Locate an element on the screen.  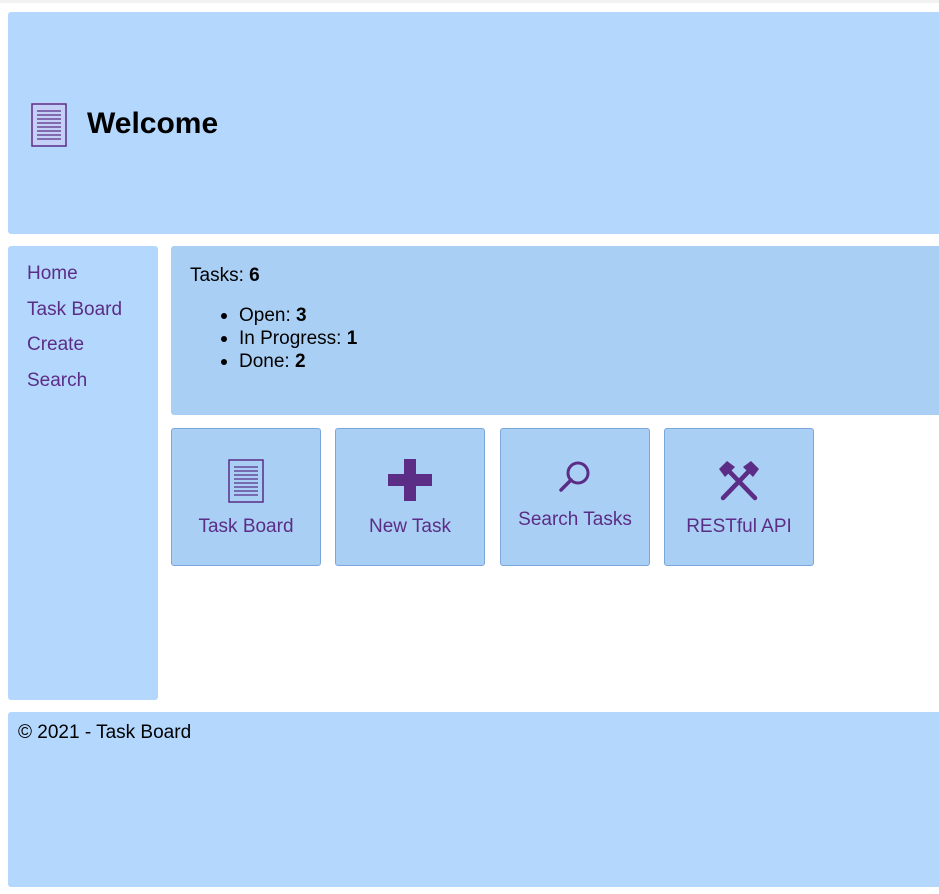
status-count: 3 is located at coordinates (301, 315).